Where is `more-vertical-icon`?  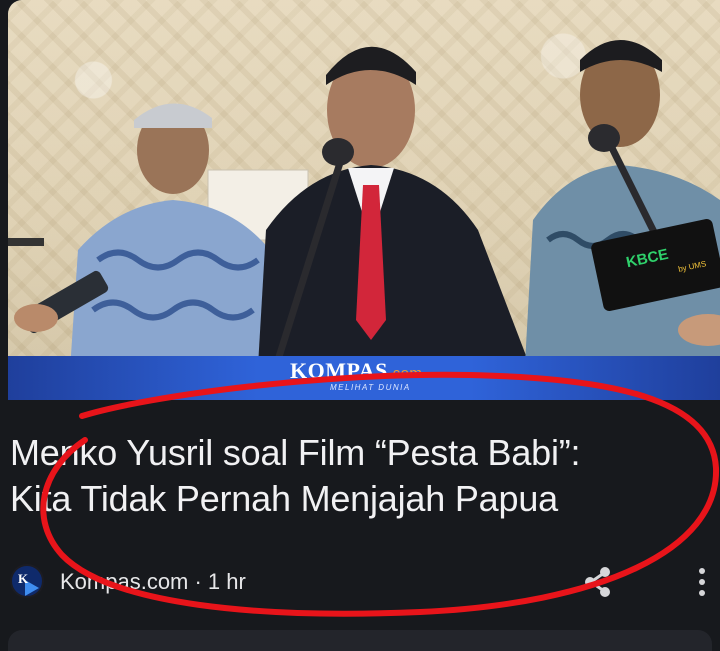 more-vertical-icon is located at coordinates (702, 582).